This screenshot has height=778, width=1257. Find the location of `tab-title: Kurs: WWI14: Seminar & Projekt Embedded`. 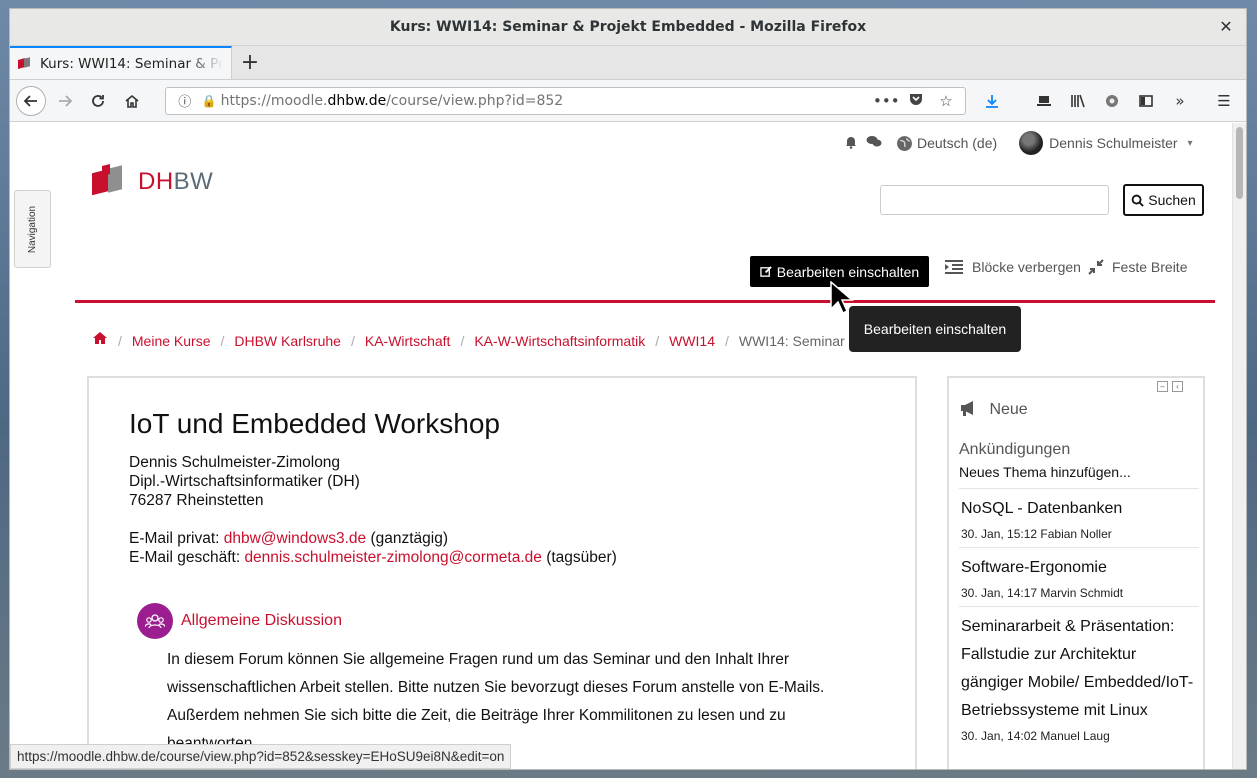

tab-title: Kurs: WWI14: Seminar & Projekt Embedded is located at coordinates (131, 63).